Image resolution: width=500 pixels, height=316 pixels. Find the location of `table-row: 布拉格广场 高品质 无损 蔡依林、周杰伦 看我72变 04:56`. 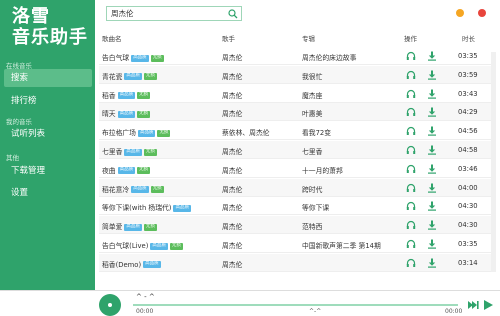

table-row: 布拉格广场 高品质 无损 蔡依林、周杰伦 看我72变 04:56 is located at coordinates (295, 131).